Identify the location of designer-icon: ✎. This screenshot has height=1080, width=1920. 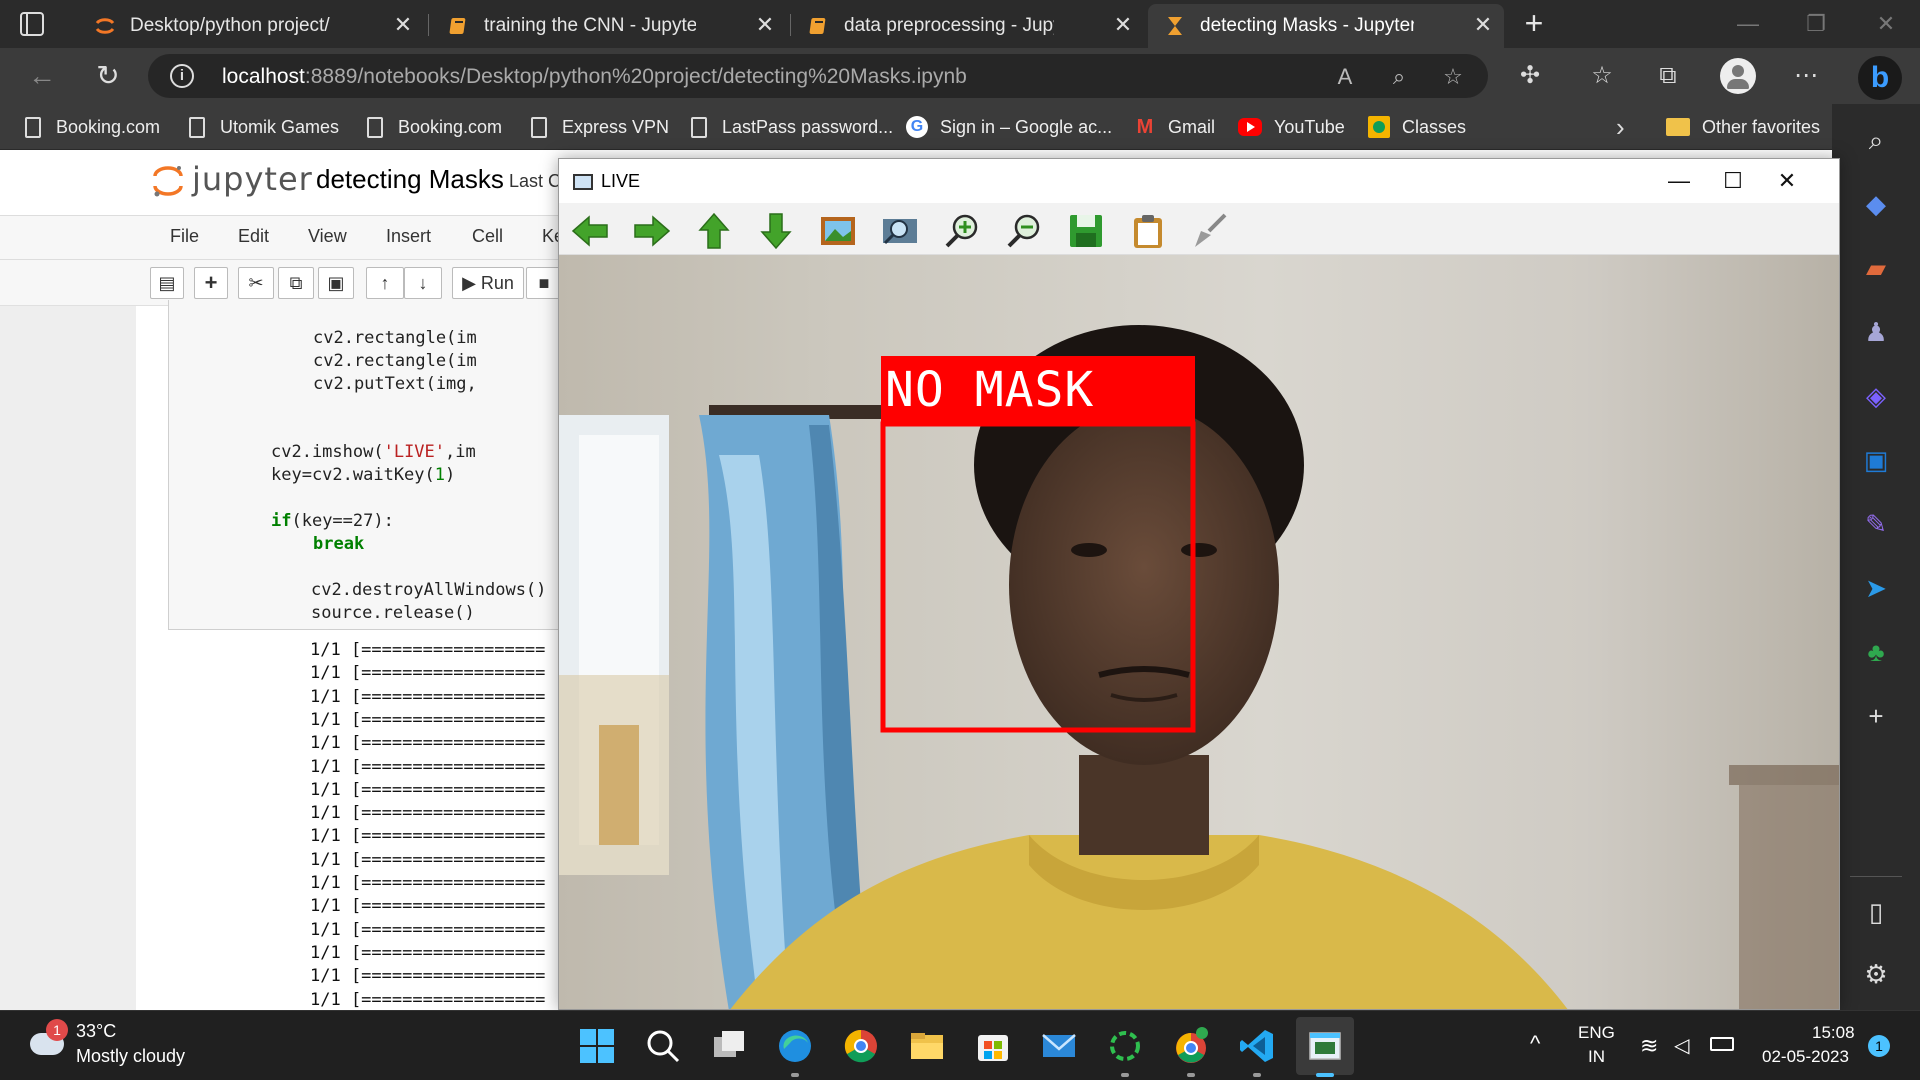
(1876, 524).